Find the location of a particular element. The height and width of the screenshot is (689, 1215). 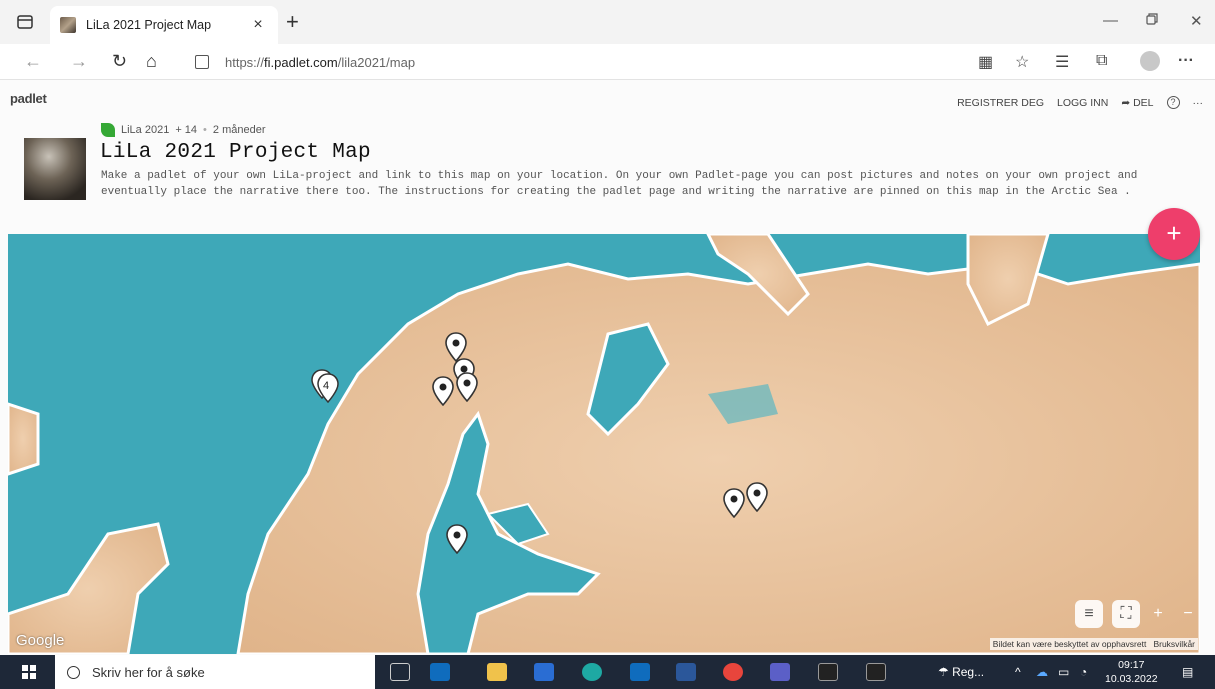

tab-actions-icon is located at coordinates (25, 22).